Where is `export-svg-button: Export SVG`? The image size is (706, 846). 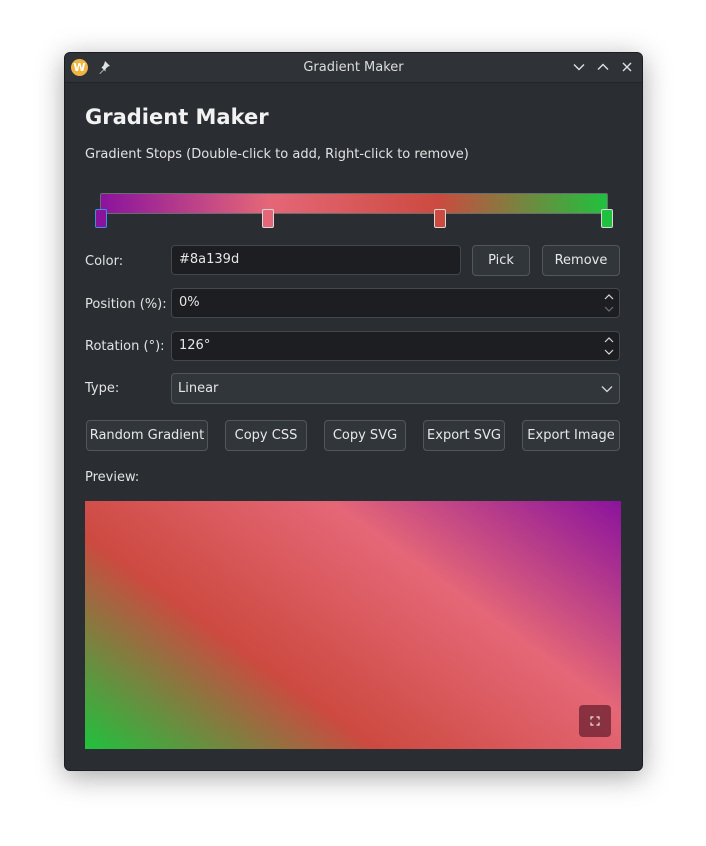
export-svg-button: Export SVG is located at coordinates (464, 435).